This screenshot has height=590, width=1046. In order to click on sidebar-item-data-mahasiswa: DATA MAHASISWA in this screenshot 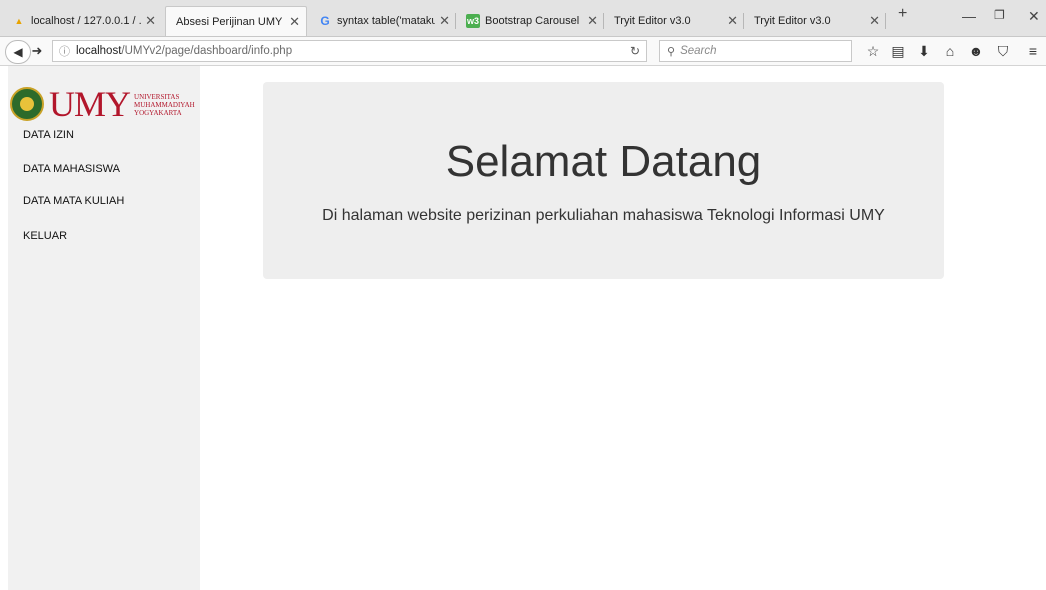, I will do `click(71, 169)`.